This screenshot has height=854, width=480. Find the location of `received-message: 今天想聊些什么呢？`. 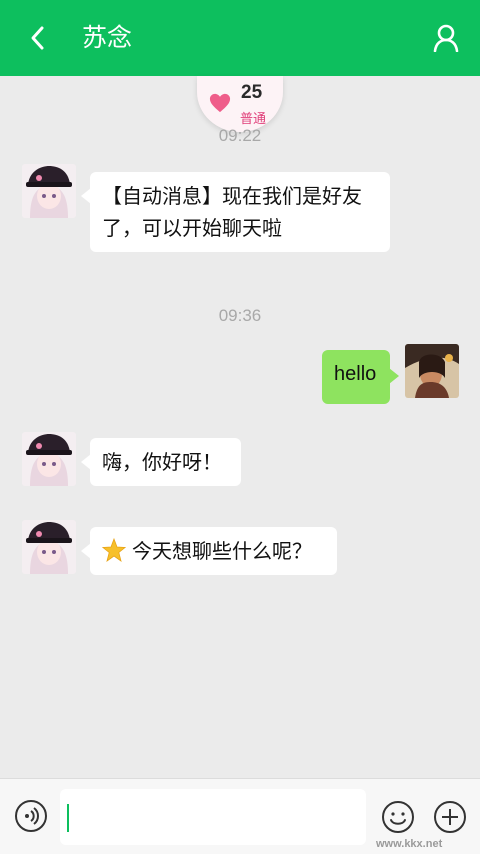

received-message: 今天想聊些什么呢？ is located at coordinates (209, 551).